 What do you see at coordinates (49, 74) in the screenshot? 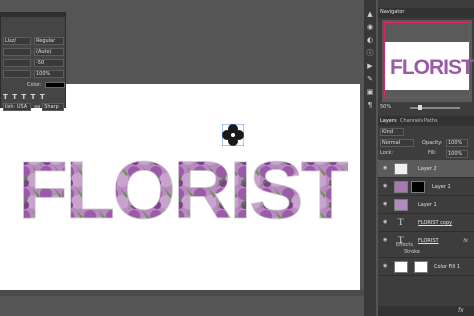
I see `horizontal-scale-field: 100%` at bounding box center [49, 74].